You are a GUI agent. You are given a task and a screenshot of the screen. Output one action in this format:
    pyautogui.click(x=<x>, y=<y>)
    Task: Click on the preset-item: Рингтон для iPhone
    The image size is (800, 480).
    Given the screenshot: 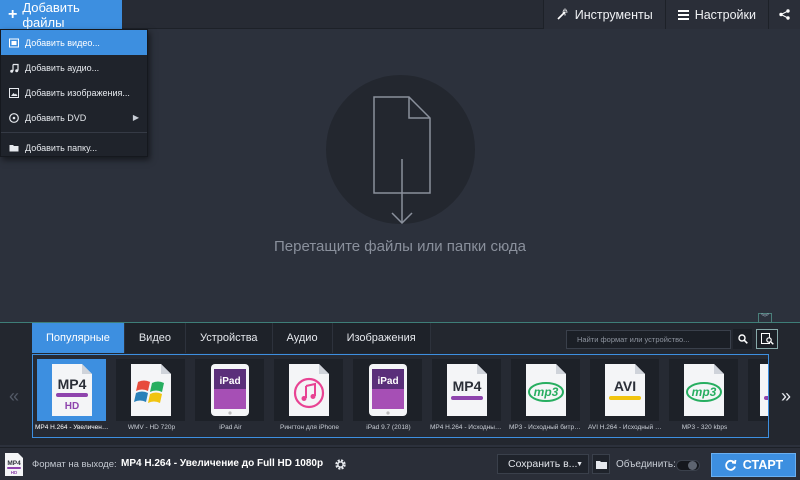 What is the action you would take?
    pyautogui.click(x=309, y=396)
    